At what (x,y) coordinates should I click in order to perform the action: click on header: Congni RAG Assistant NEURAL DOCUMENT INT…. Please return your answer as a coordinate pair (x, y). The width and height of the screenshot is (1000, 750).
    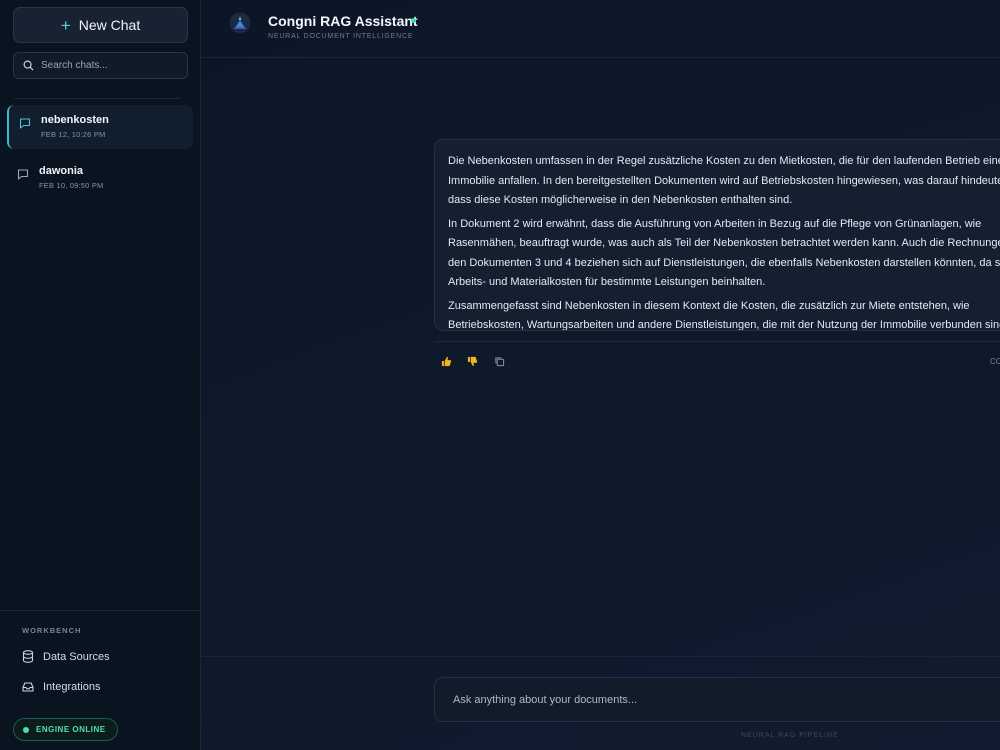
    Looking at the image, I should click on (600, 29).